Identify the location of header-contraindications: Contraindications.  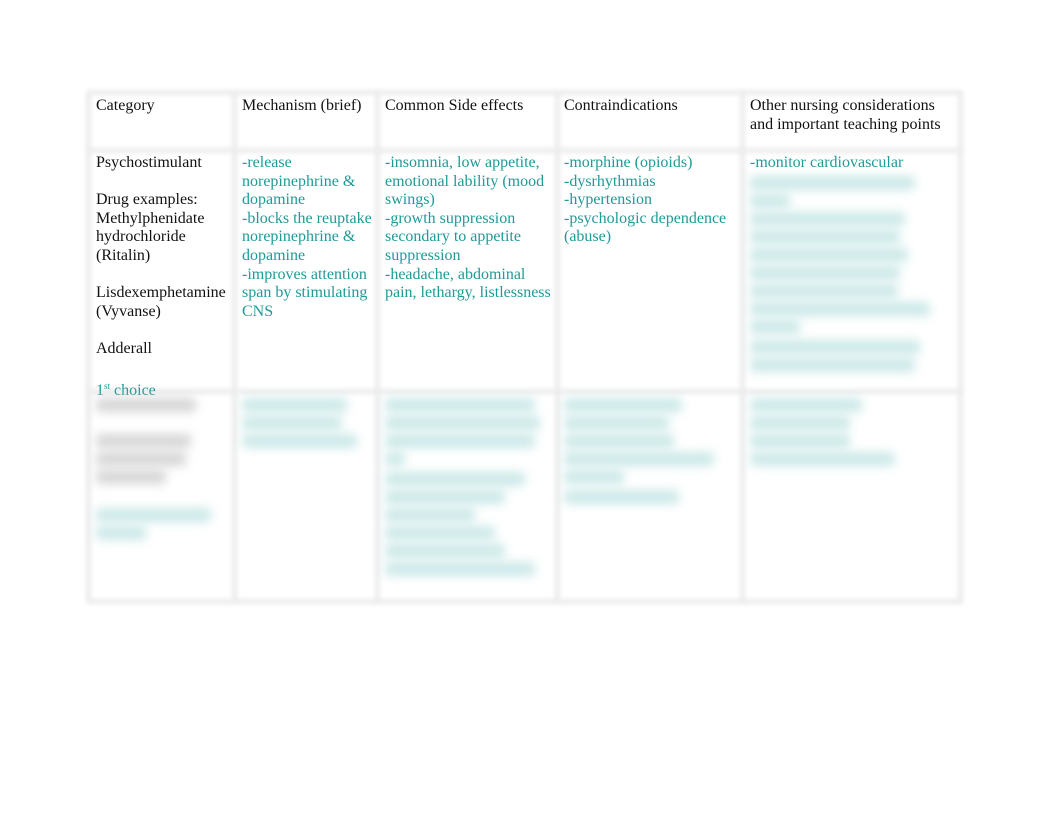
(621, 105).